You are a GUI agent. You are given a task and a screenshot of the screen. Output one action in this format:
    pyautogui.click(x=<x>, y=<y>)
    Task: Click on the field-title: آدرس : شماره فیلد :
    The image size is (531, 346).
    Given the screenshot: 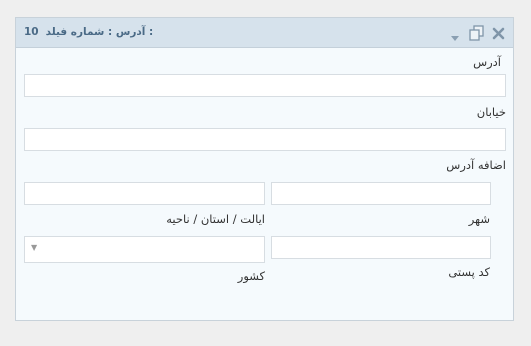 What is the action you would take?
    pyautogui.click(x=99, y=32)
    